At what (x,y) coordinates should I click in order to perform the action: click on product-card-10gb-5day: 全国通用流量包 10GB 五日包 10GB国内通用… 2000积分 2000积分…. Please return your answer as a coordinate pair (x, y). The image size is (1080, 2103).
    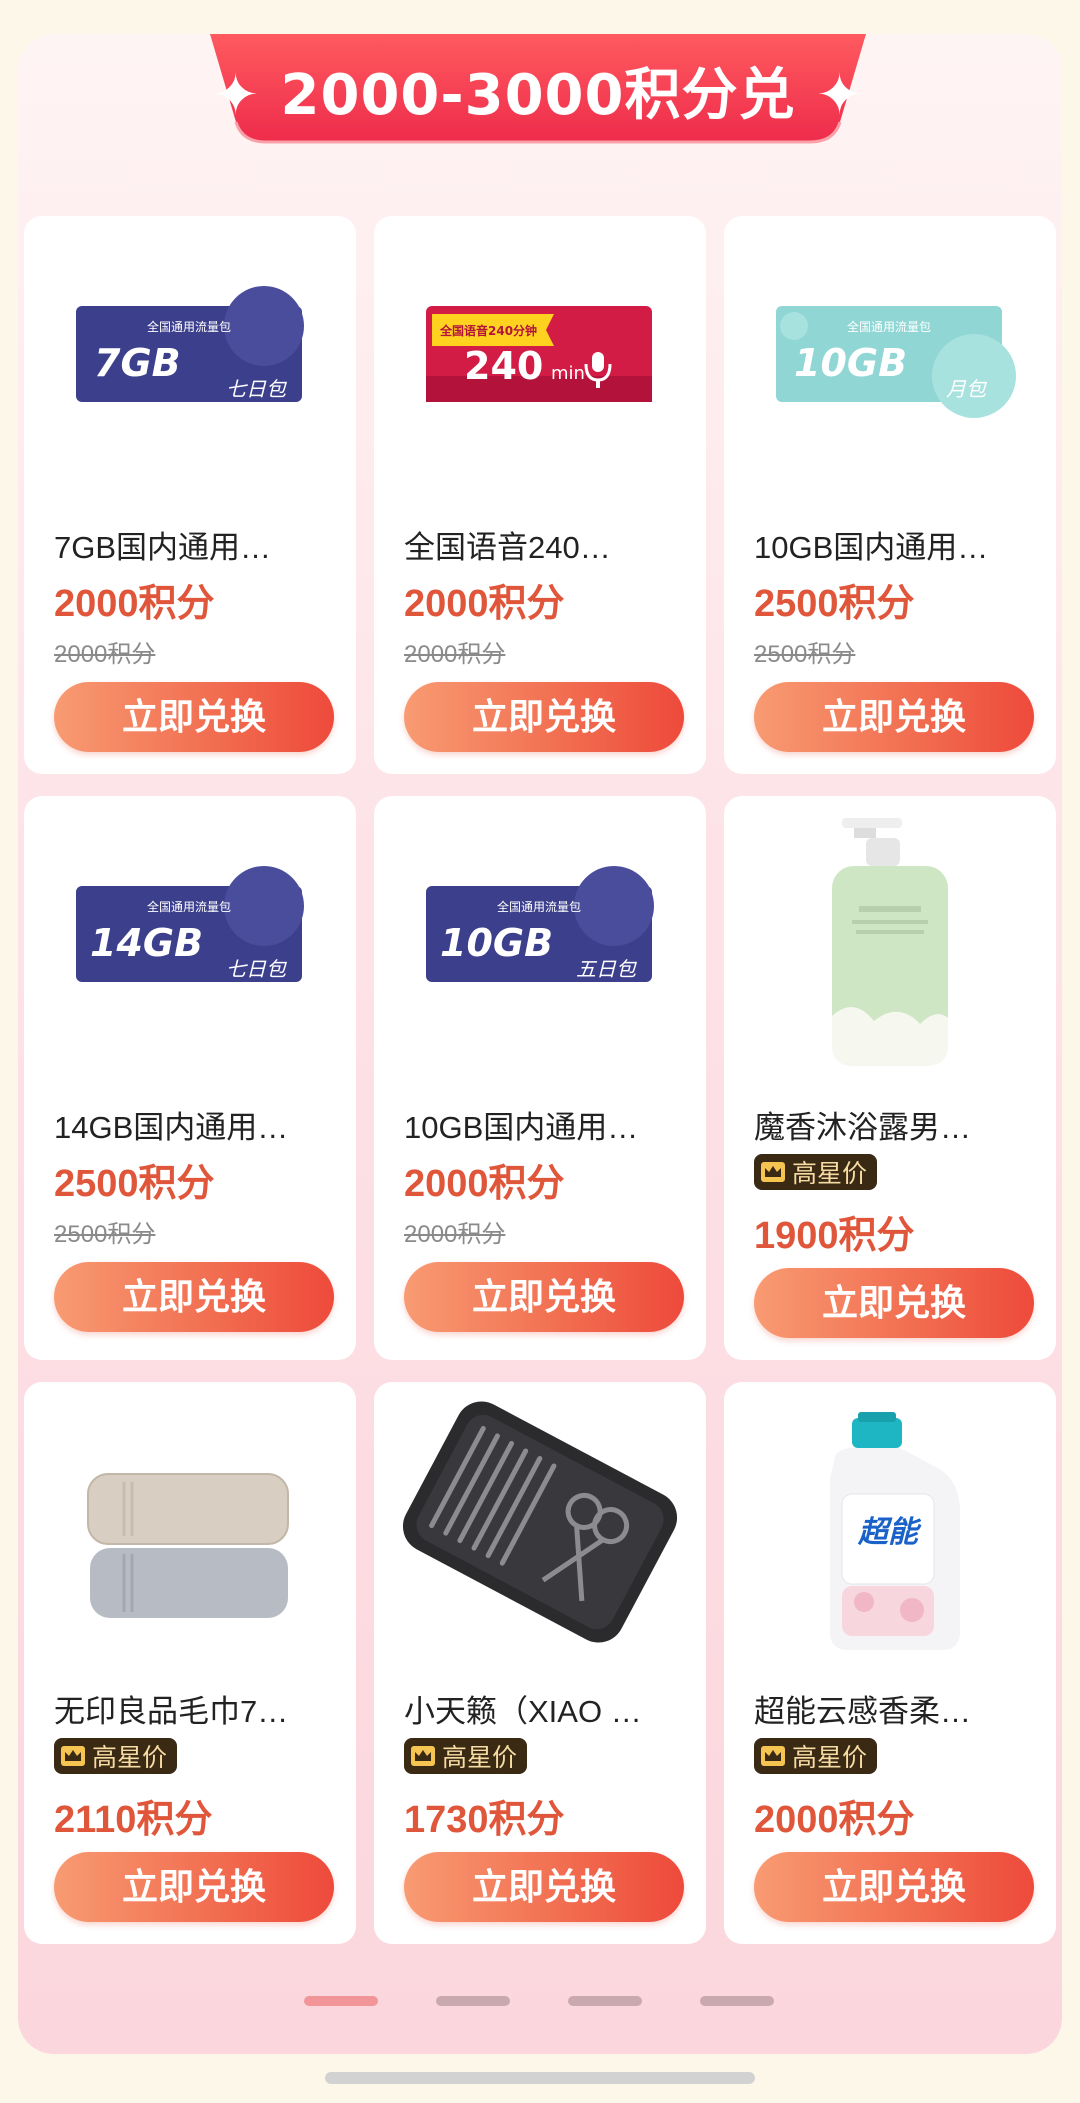
    Looking at the image, I should click on (540, 1078).